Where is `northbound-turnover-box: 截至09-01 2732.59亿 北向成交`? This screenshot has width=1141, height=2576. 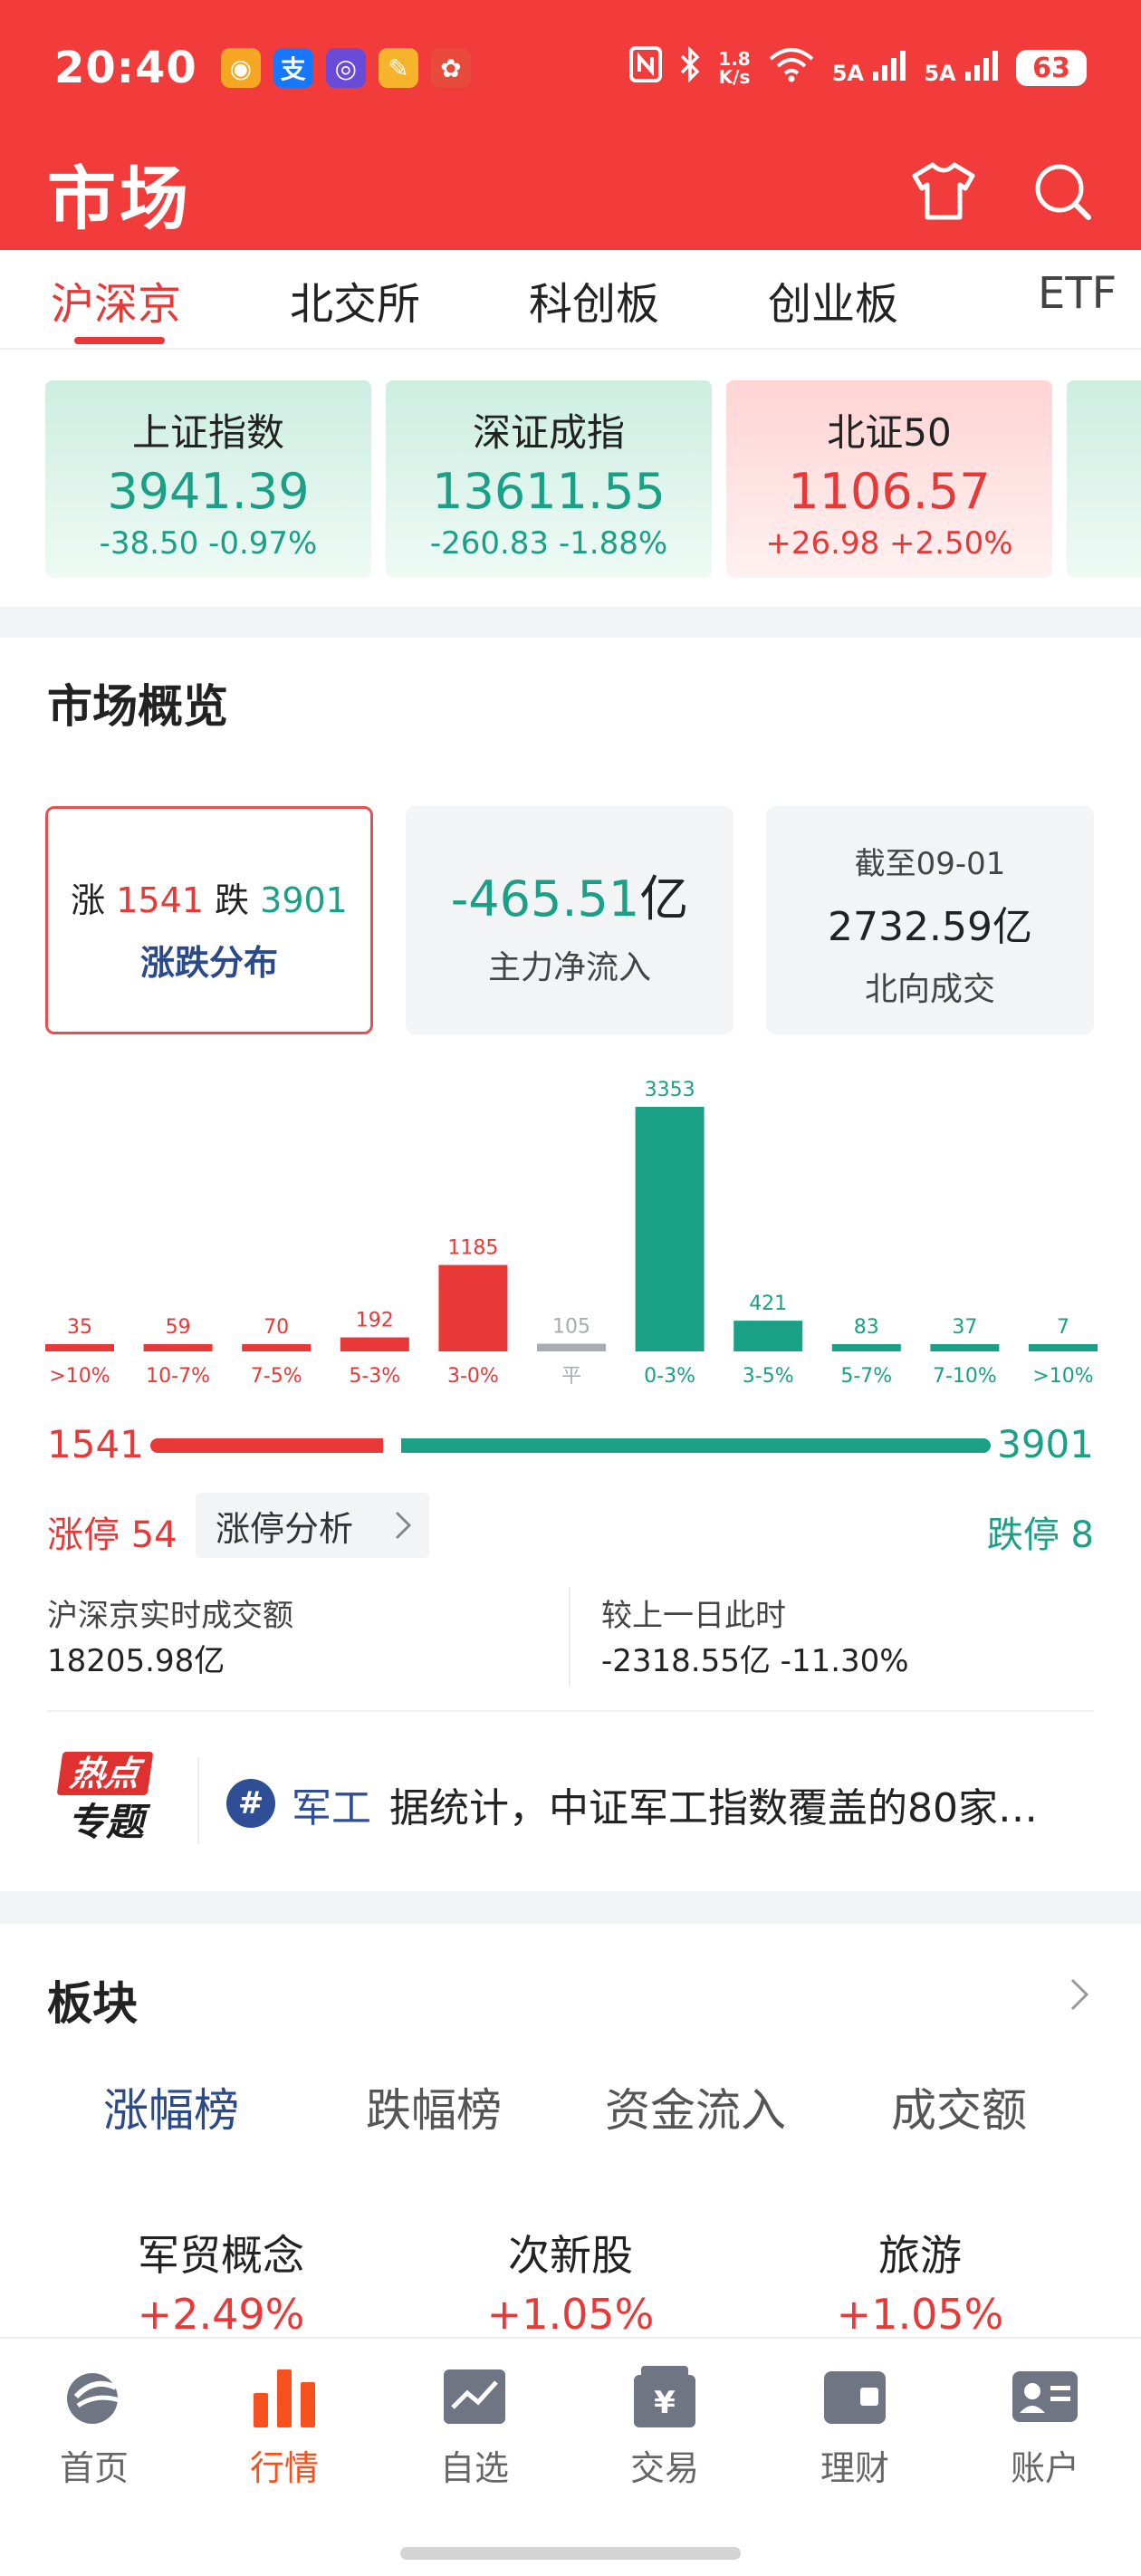
northbound-turnover-box: 截至09-01 2732.59亿 北向成交 is located at coordinates (930, 920).